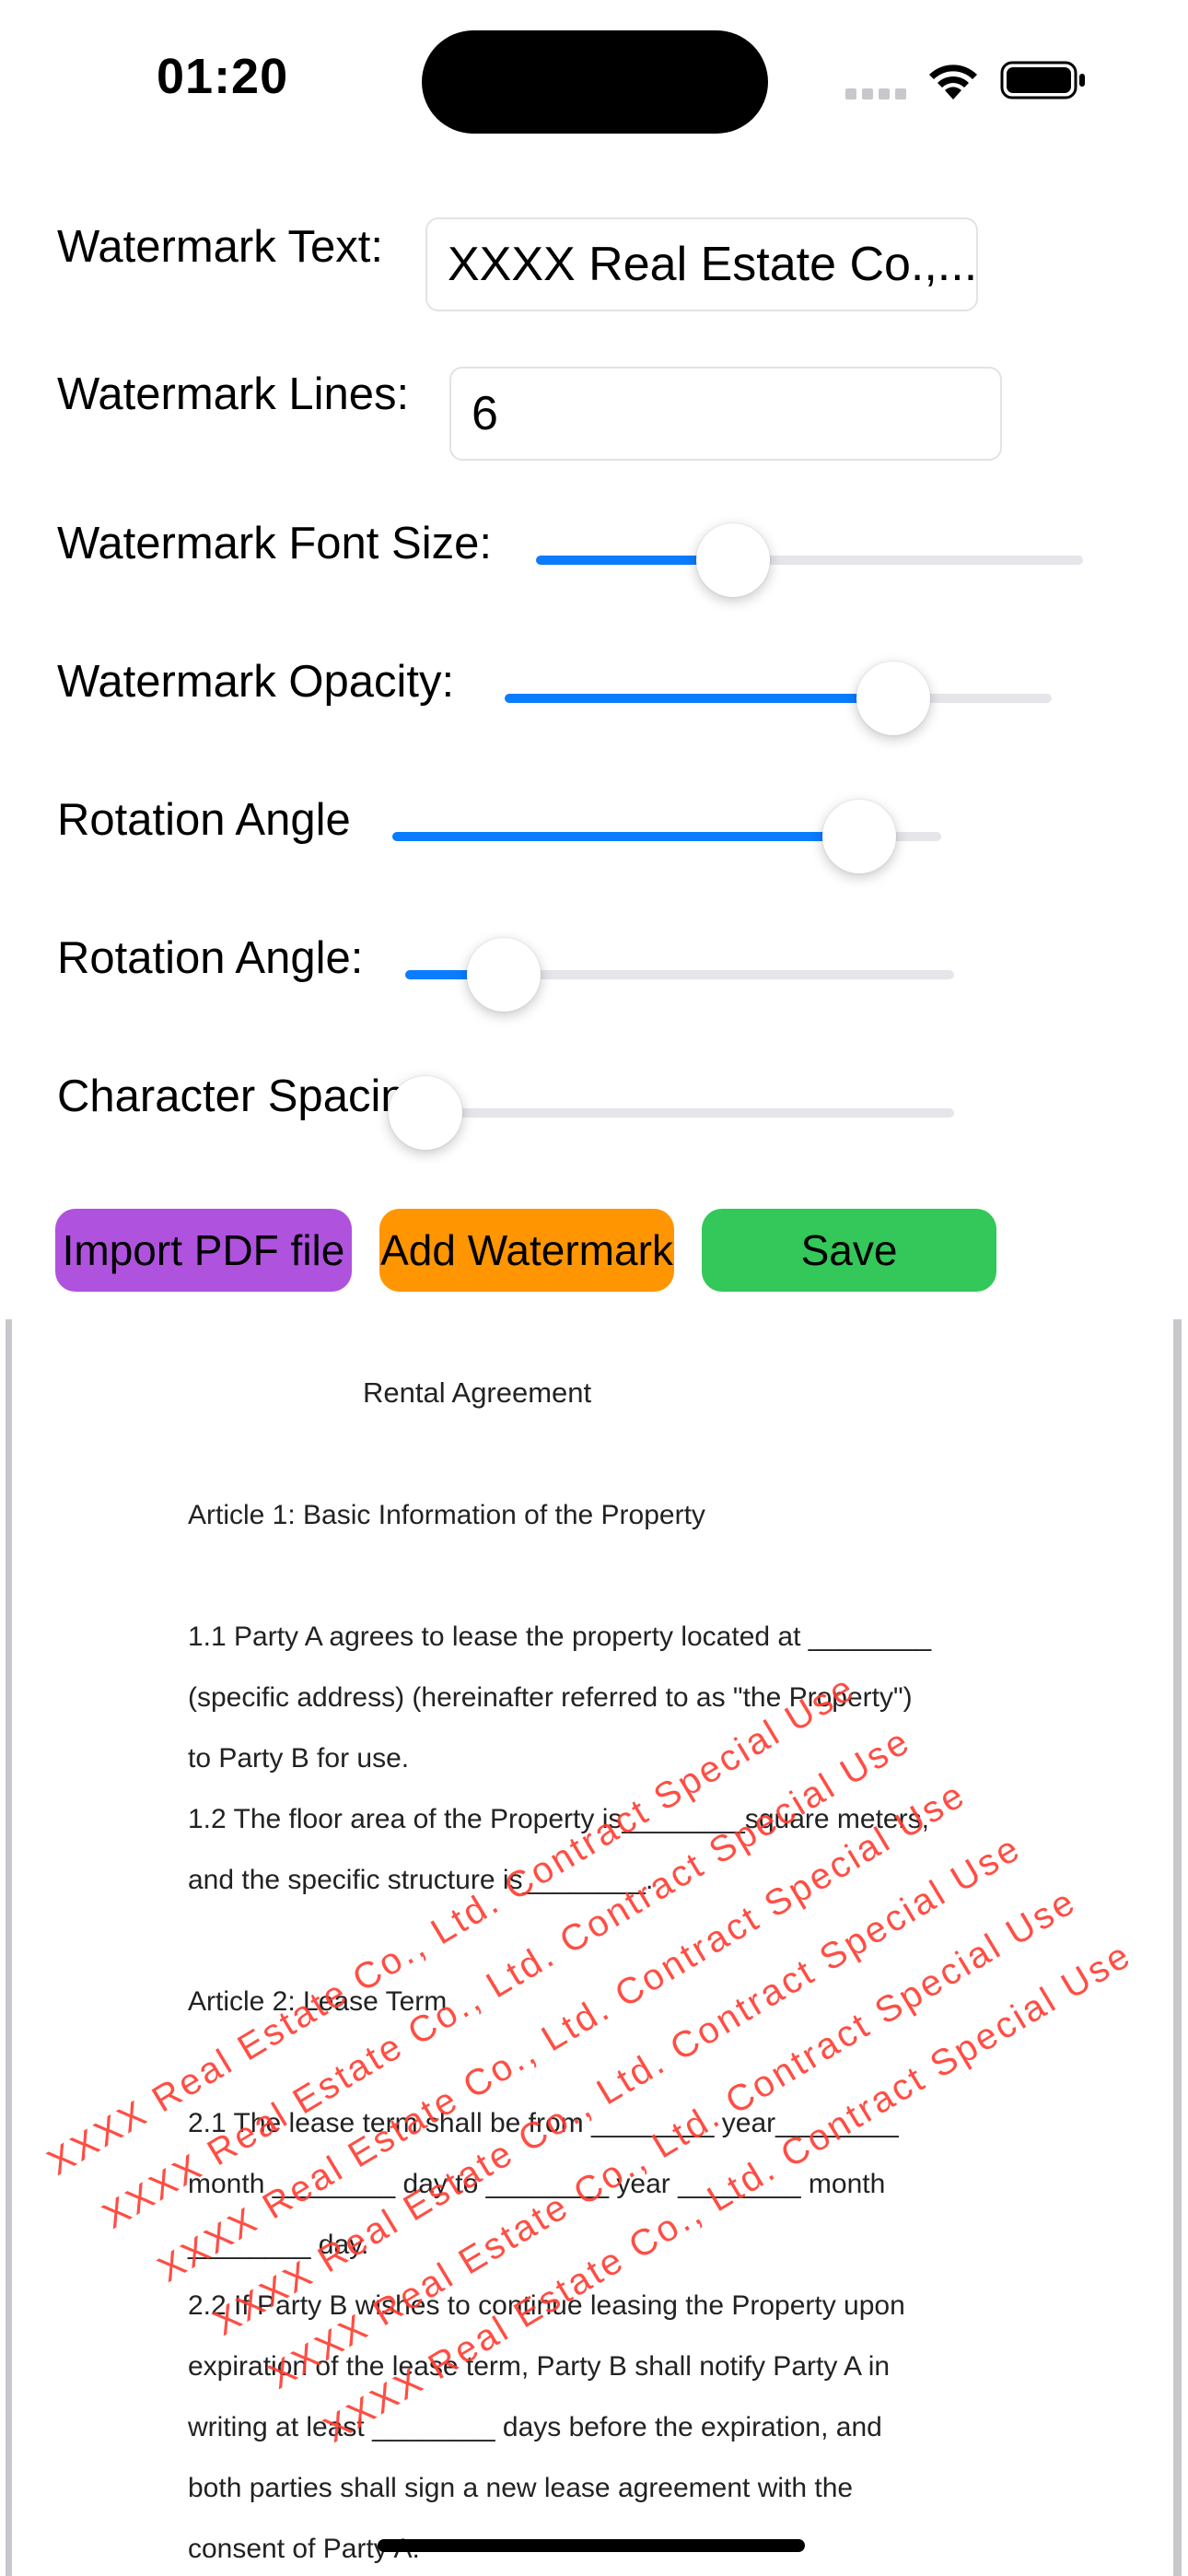 The height and width of the screenshot is (2576, 1188). What do you see at coordinates (875, 94) in the screenshot?
I see `cellular-signal-icon` at bounding box center [875, 94].